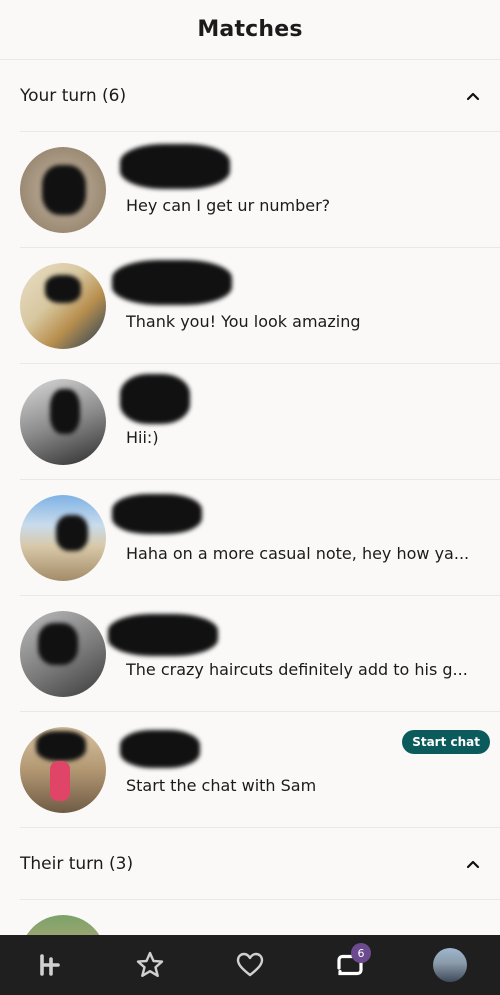 This screenshot has height=995, width=500. Describe the element at coordinates (260, 422) in the screenshot. I see `match-row: Hii:)` at that location.